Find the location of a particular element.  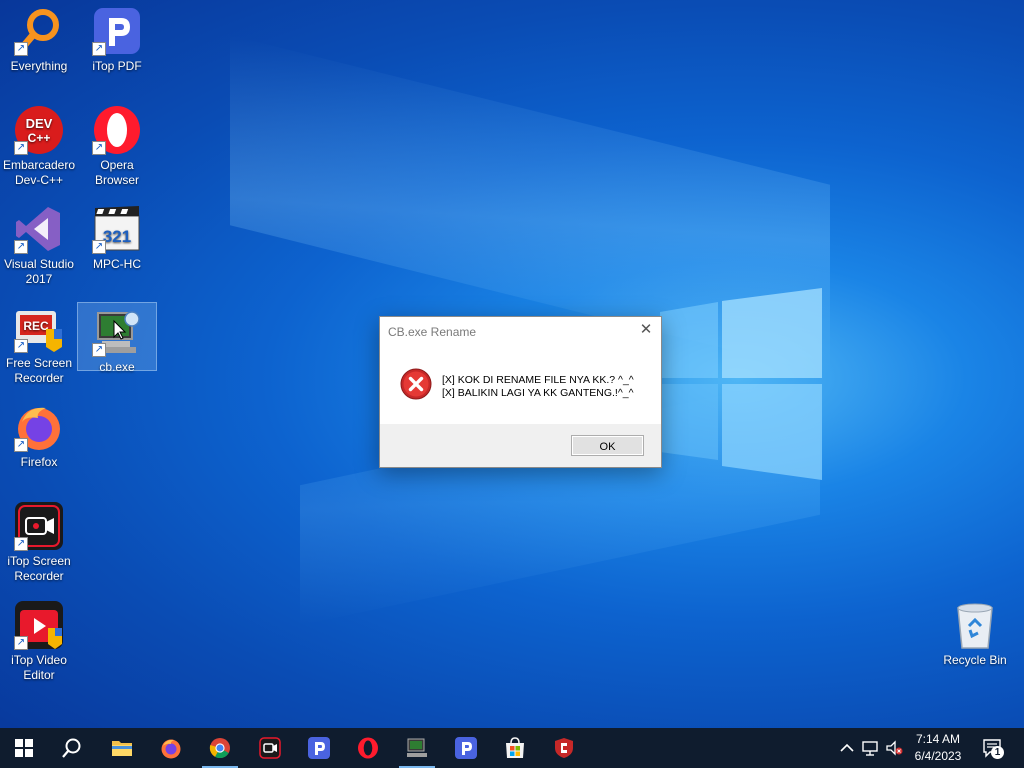

free-screen-recorder-icon: REC ↗ is located at coordinates (39, 328).